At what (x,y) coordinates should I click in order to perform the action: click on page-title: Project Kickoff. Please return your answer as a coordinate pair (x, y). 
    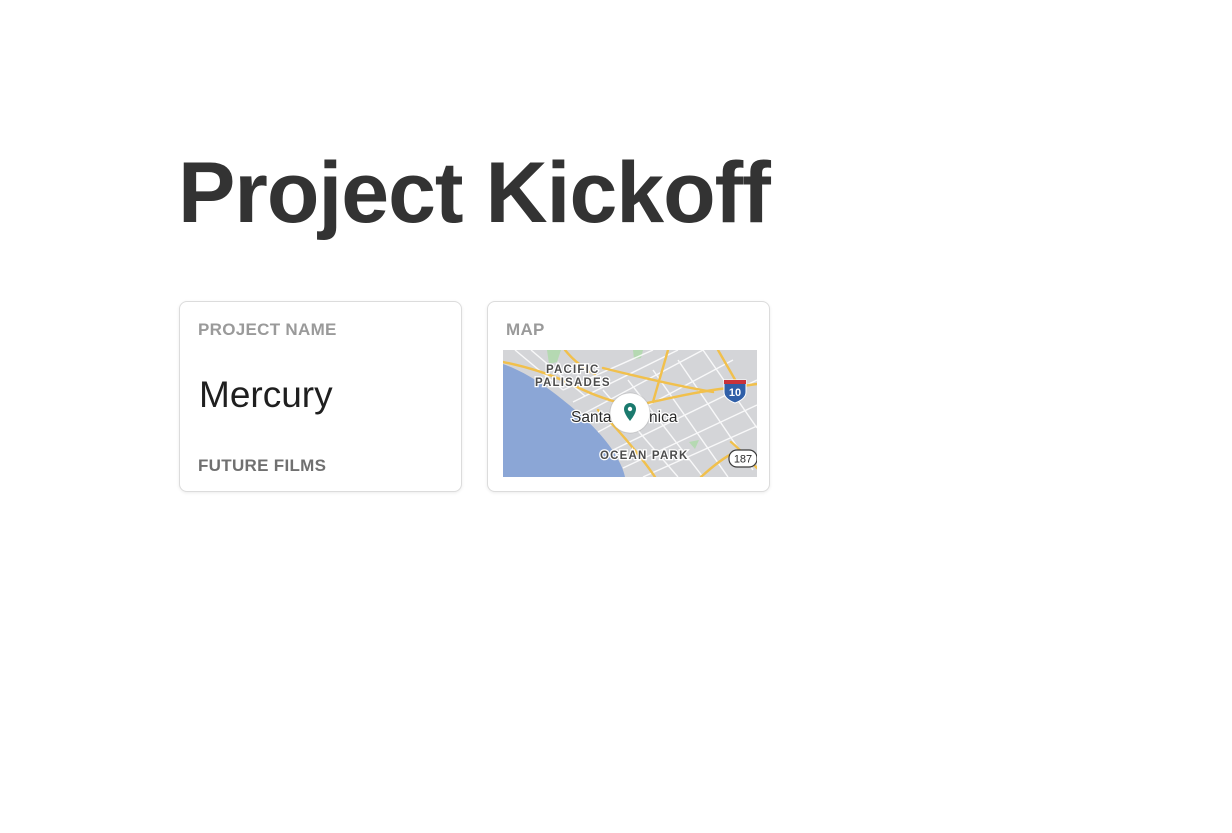
    Looking at the image, I should click on (474, 193).